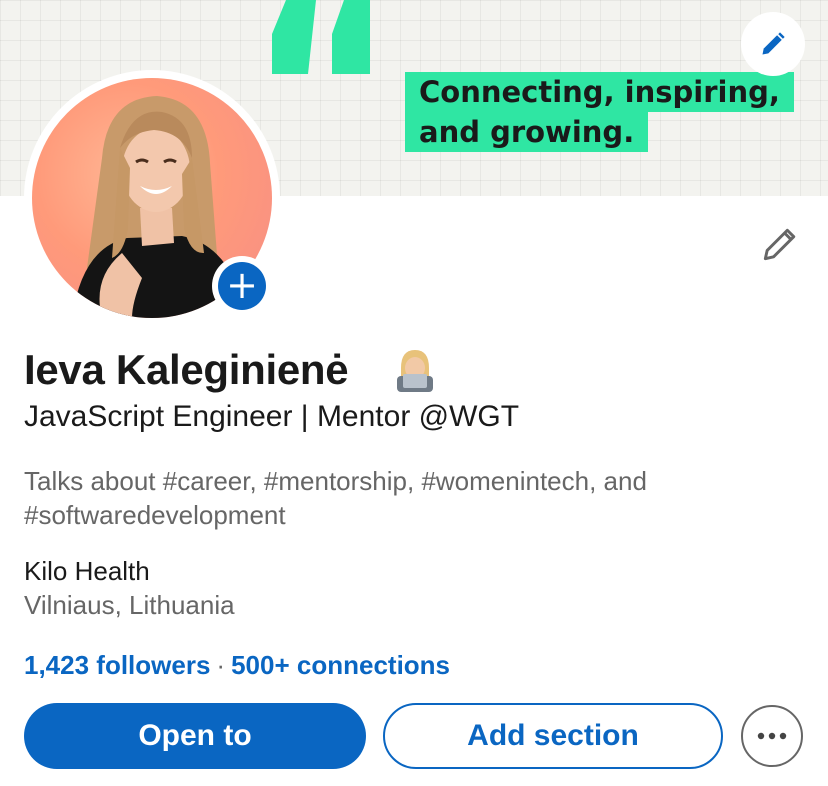  What do you see at coordinates (272, 416) in the screenshot?
I see `profile-headline: JavaScript Engineer | Mentor @WGT` at bounding box center [272, 416].